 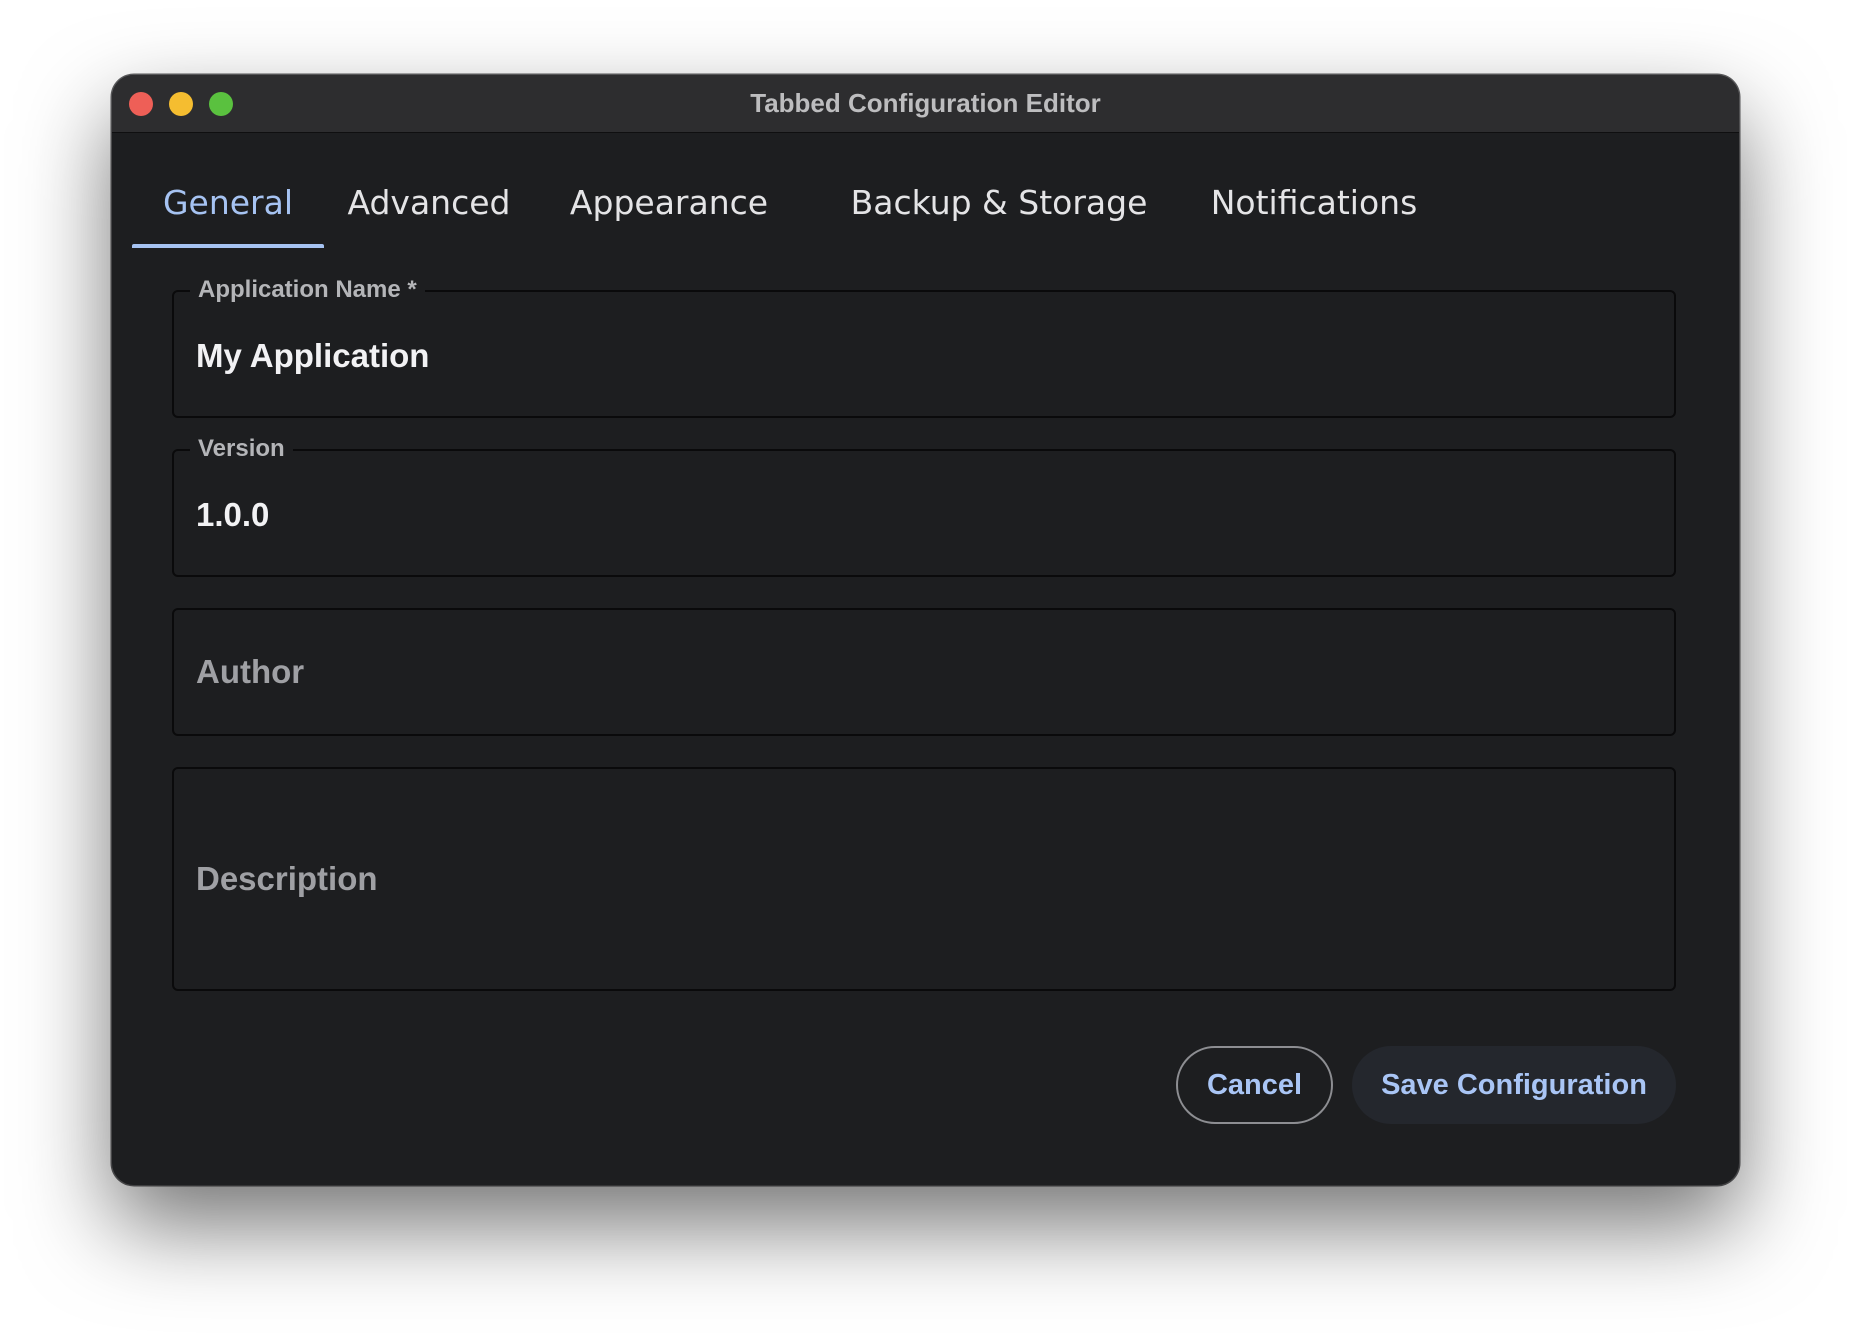 I want to click on title-bar: Tabbed Configuration Editor, so click(x=925, y=104).